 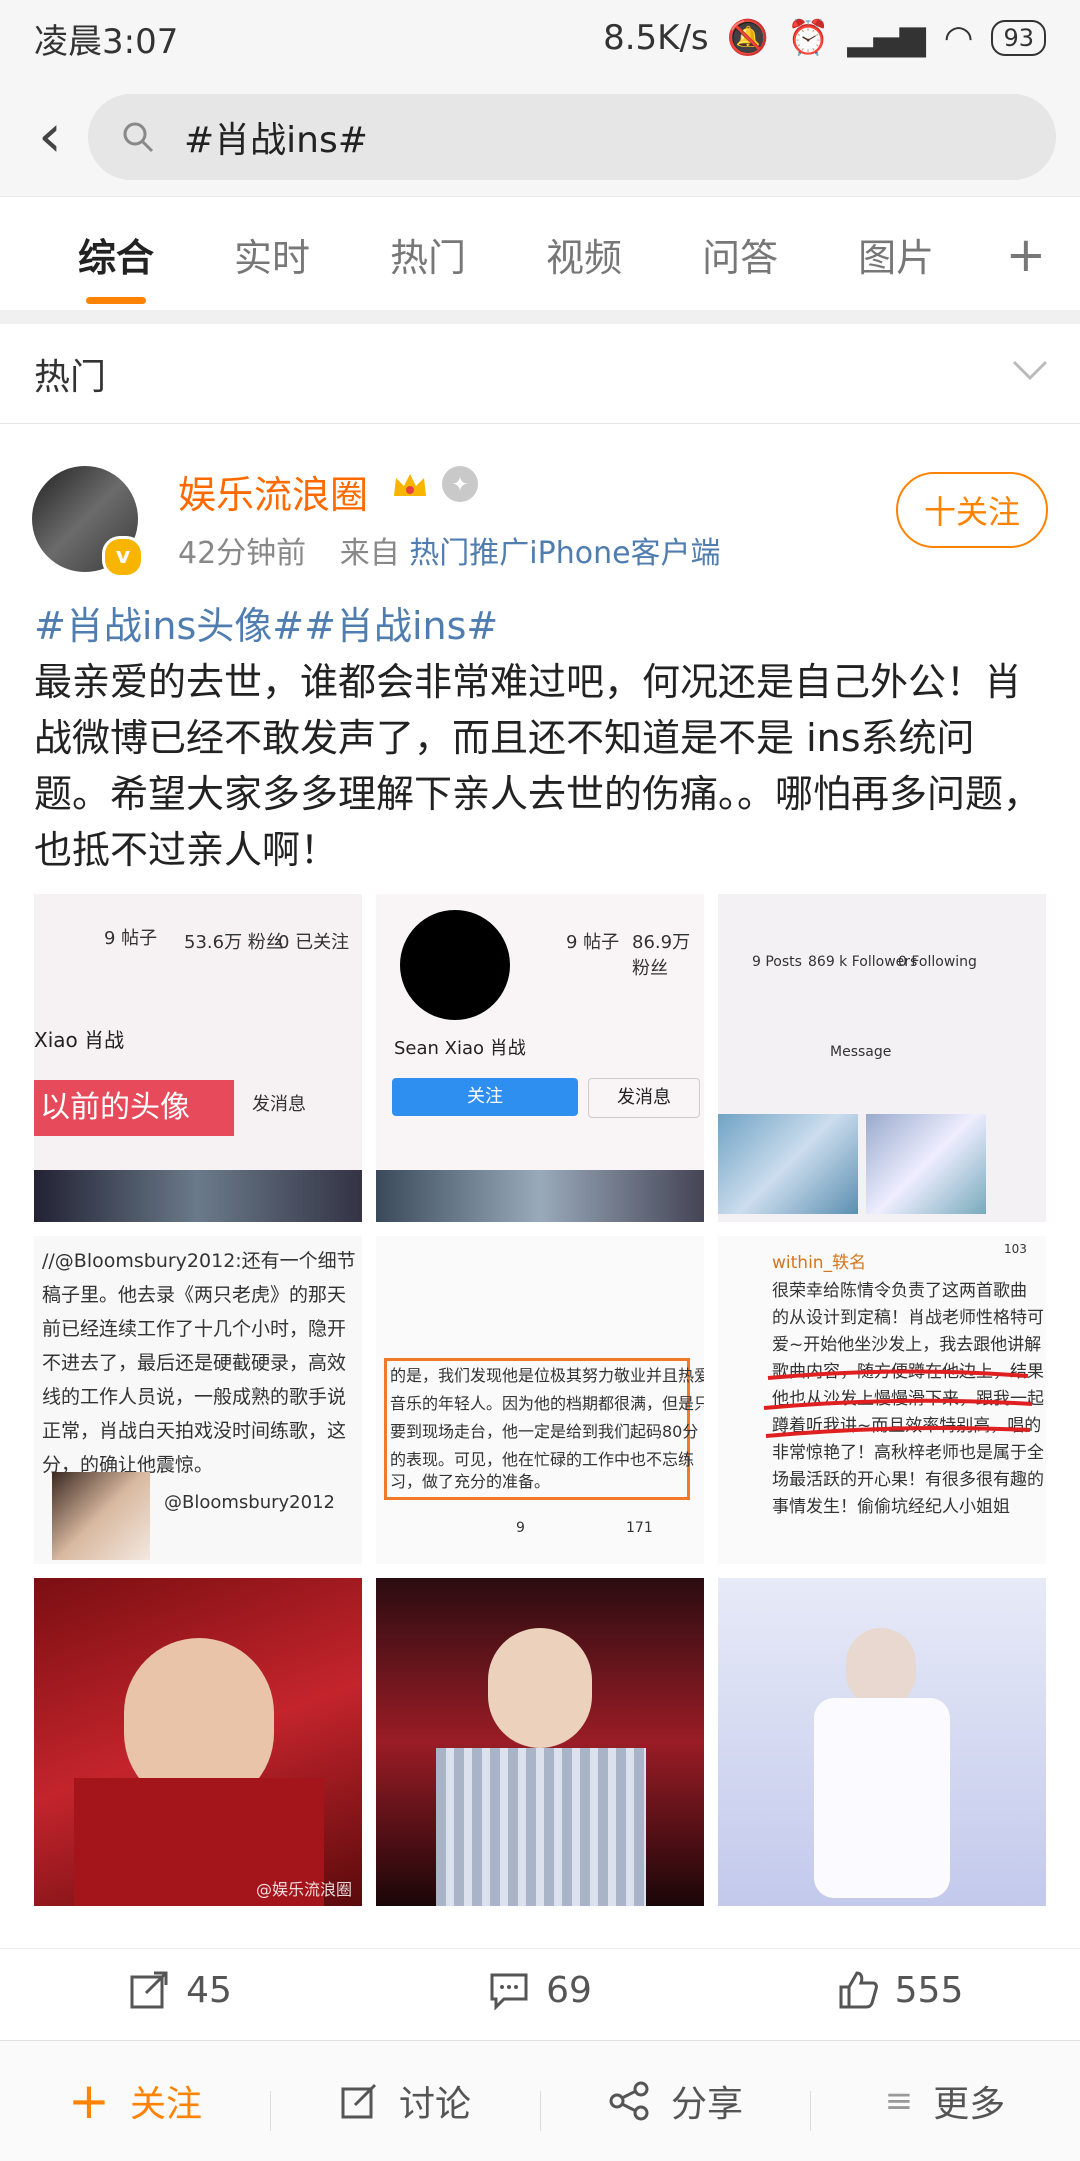 I want to click on like-count: 555, so click(x=929, y=1990).